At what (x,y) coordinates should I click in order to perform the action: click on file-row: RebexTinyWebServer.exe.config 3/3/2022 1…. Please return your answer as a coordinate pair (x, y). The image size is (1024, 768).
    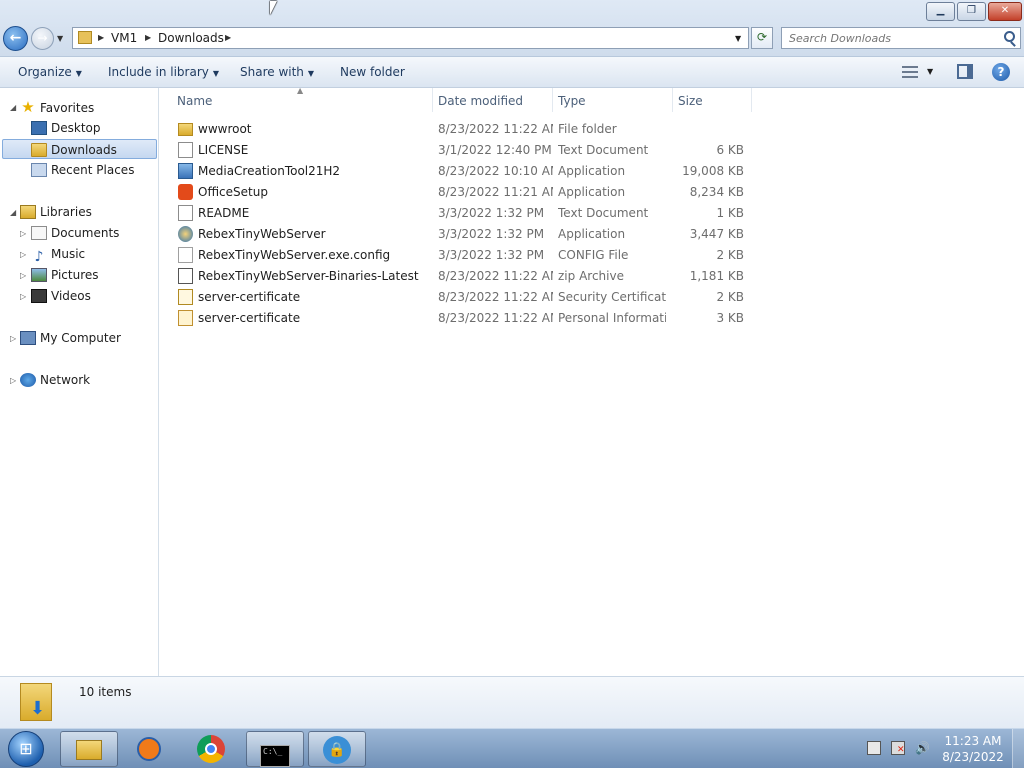
    Looking at the image, I should click on (466, 255).